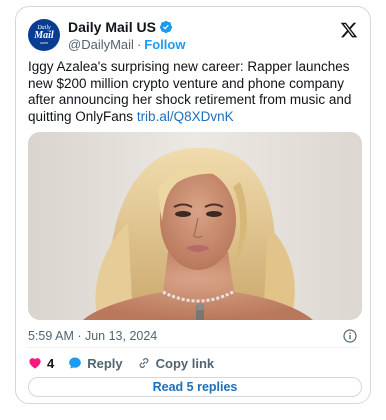 The height and width of the screenshot is (420, 386). I want to click on info-icon, so click(350, 336).